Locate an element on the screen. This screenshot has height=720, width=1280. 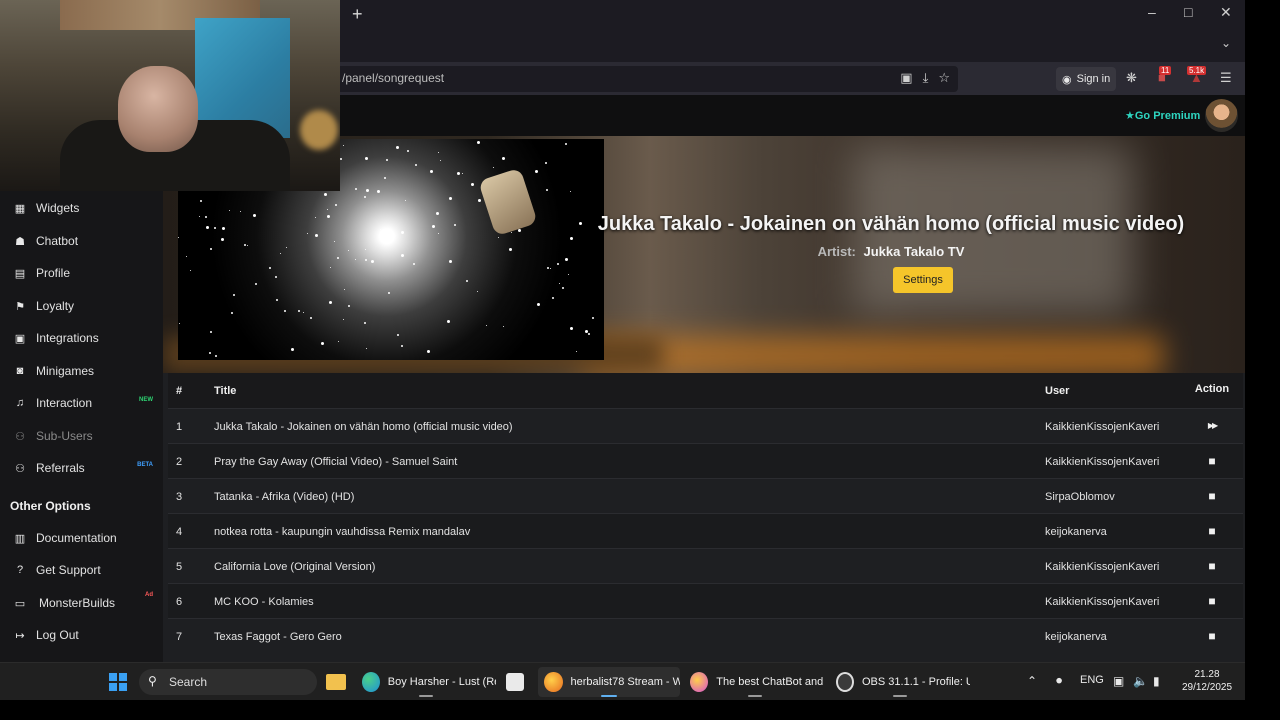
row-title: Tatanka - Afrika (Video) (HD) is located at coordinates (284, 497).